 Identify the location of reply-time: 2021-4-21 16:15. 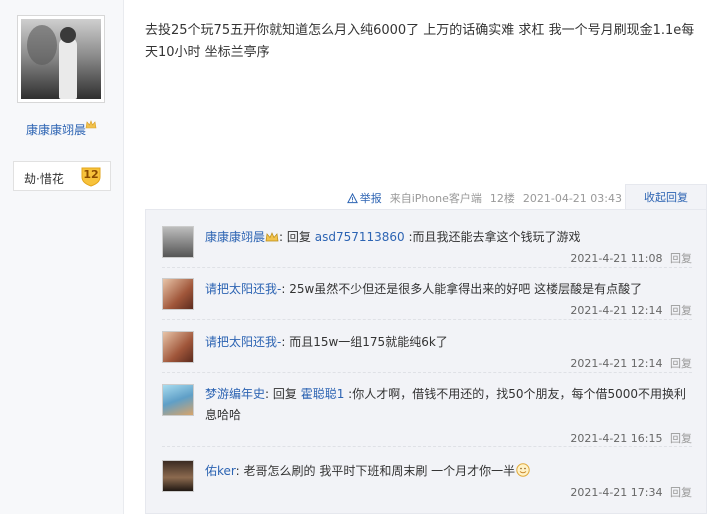
(616, 438).